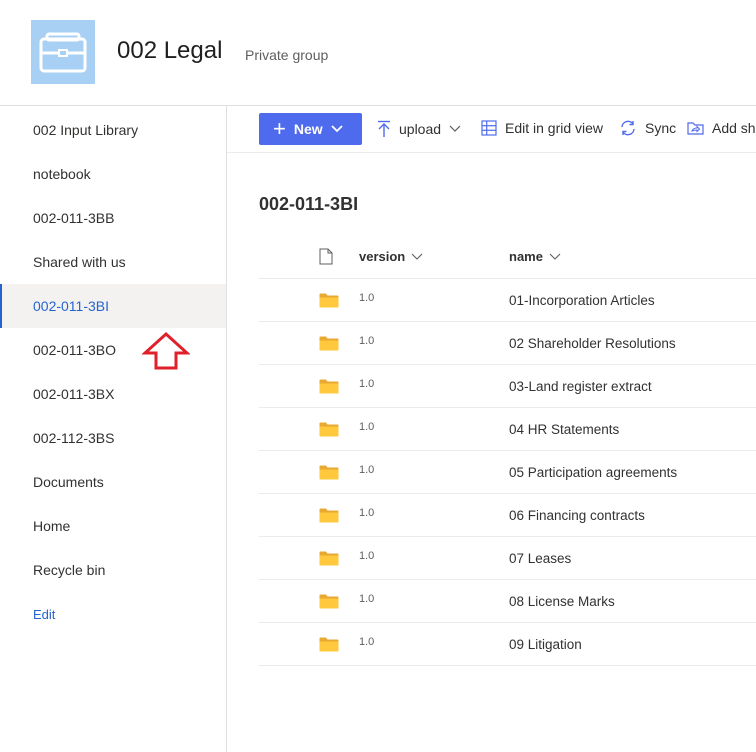 Image resolution: width=756 pixels, height=752 pixels. I want to click on table-row: 1.0 06 Financing contracts, so click(507, 515).